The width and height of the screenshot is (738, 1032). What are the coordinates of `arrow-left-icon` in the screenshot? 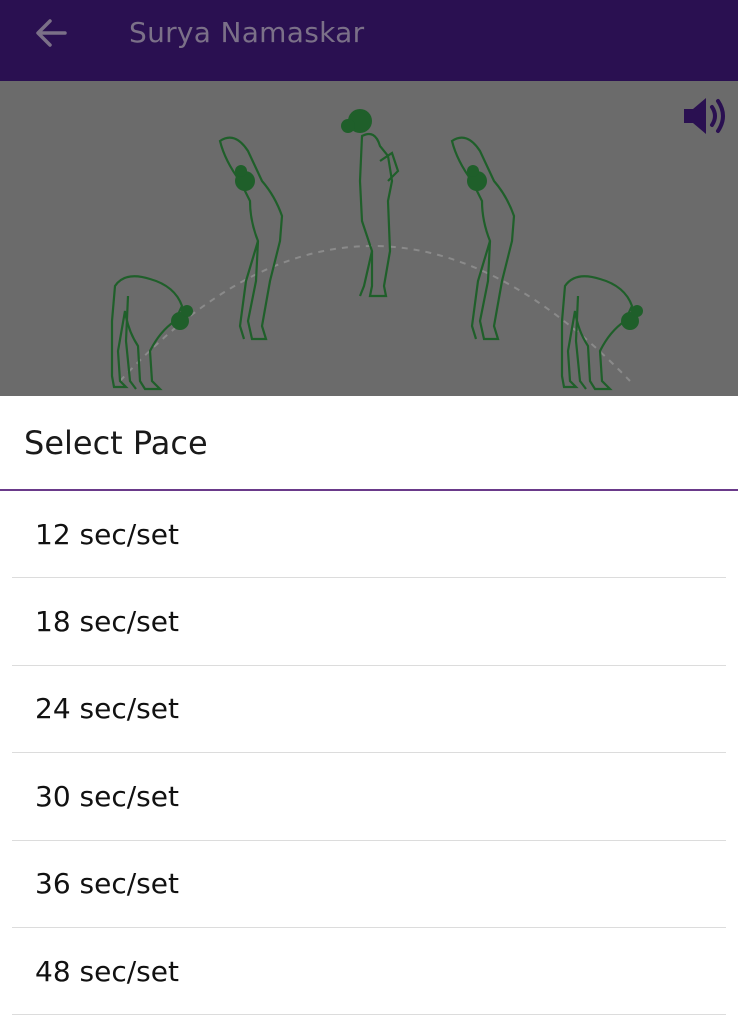 It's located at (51, 35).